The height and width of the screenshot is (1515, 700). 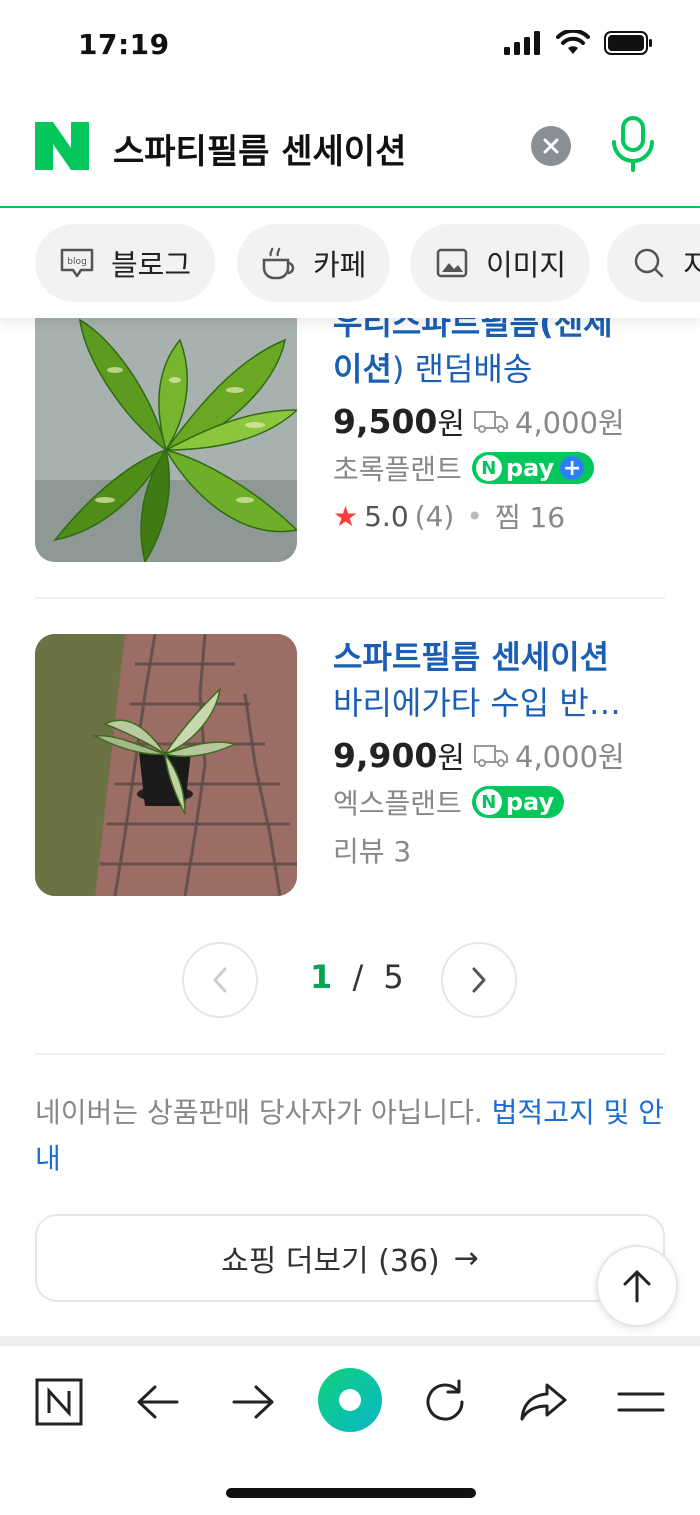 I want to click on menu-icon, so click(x=641, y=1402).